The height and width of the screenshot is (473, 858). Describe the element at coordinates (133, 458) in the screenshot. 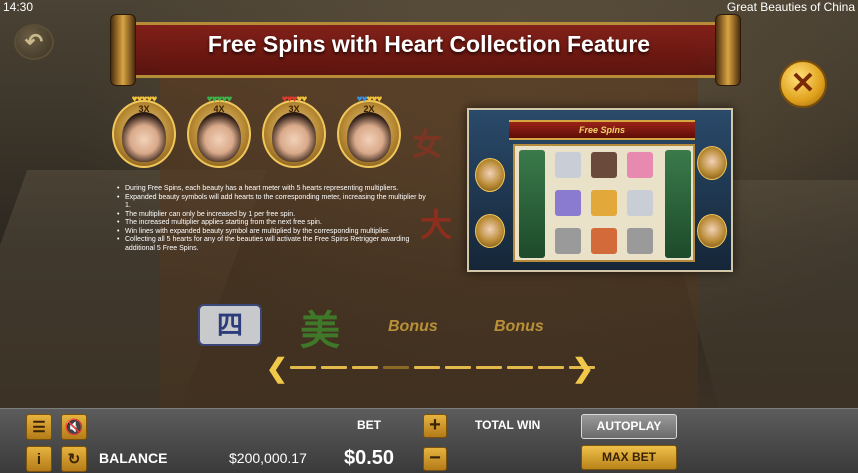

I see `balance-label: BALANCE` at that location.